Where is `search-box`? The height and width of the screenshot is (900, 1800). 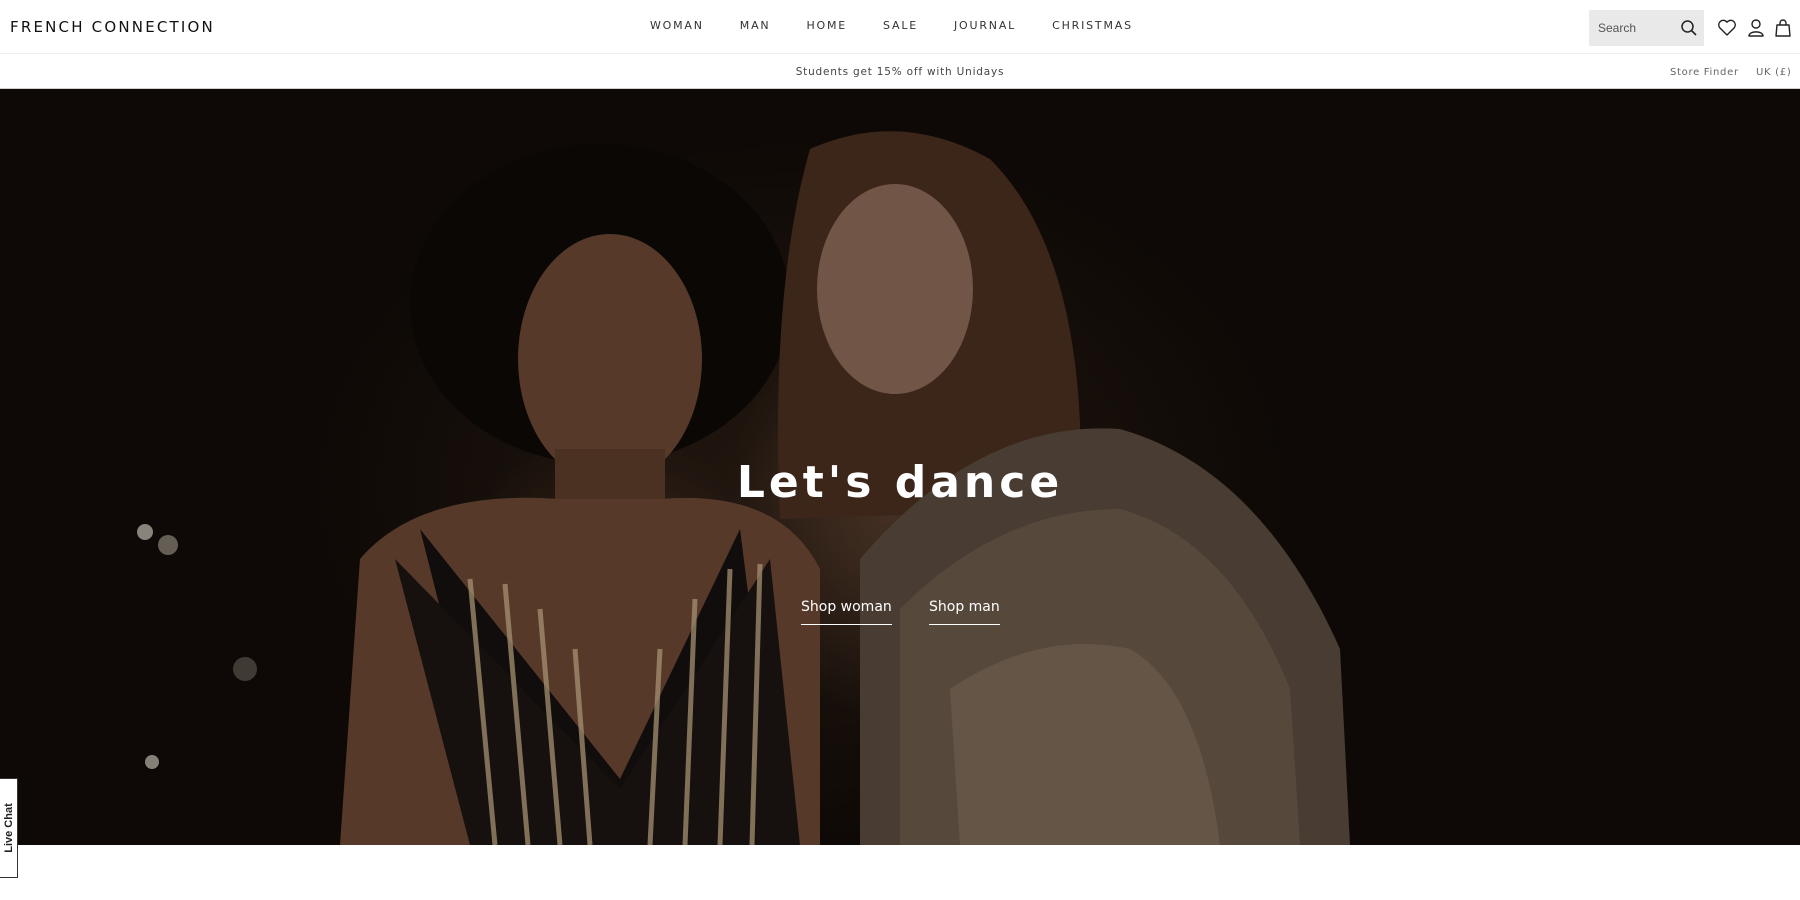
search-box is located at coordinates (1646, 28).